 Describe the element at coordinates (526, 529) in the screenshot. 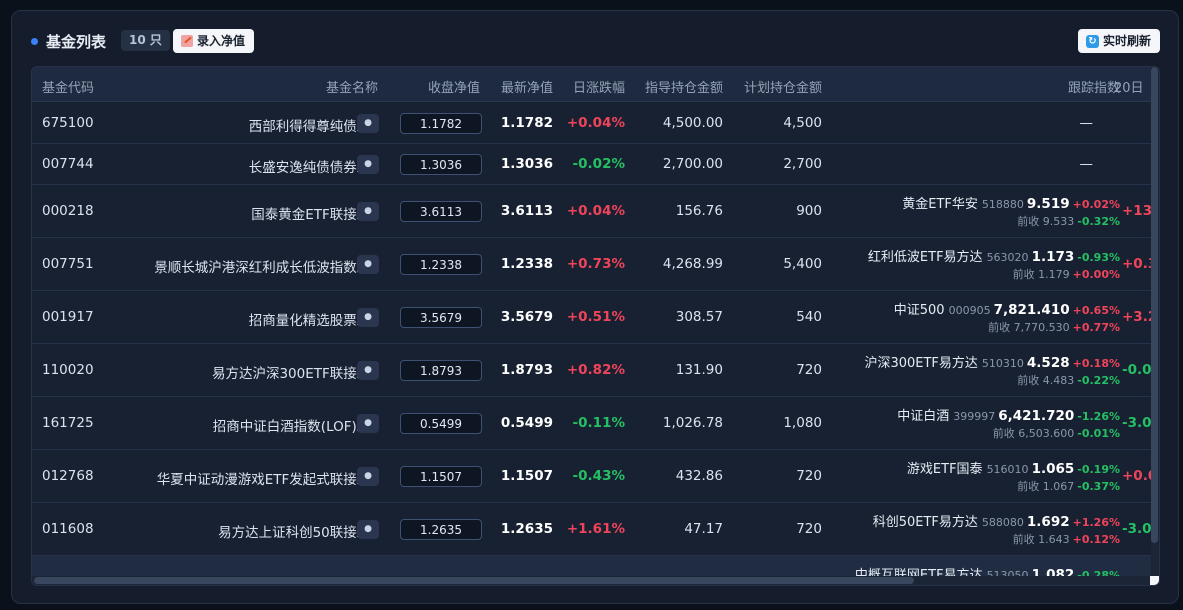

I see `latest-nav: 1.2635` at that location.